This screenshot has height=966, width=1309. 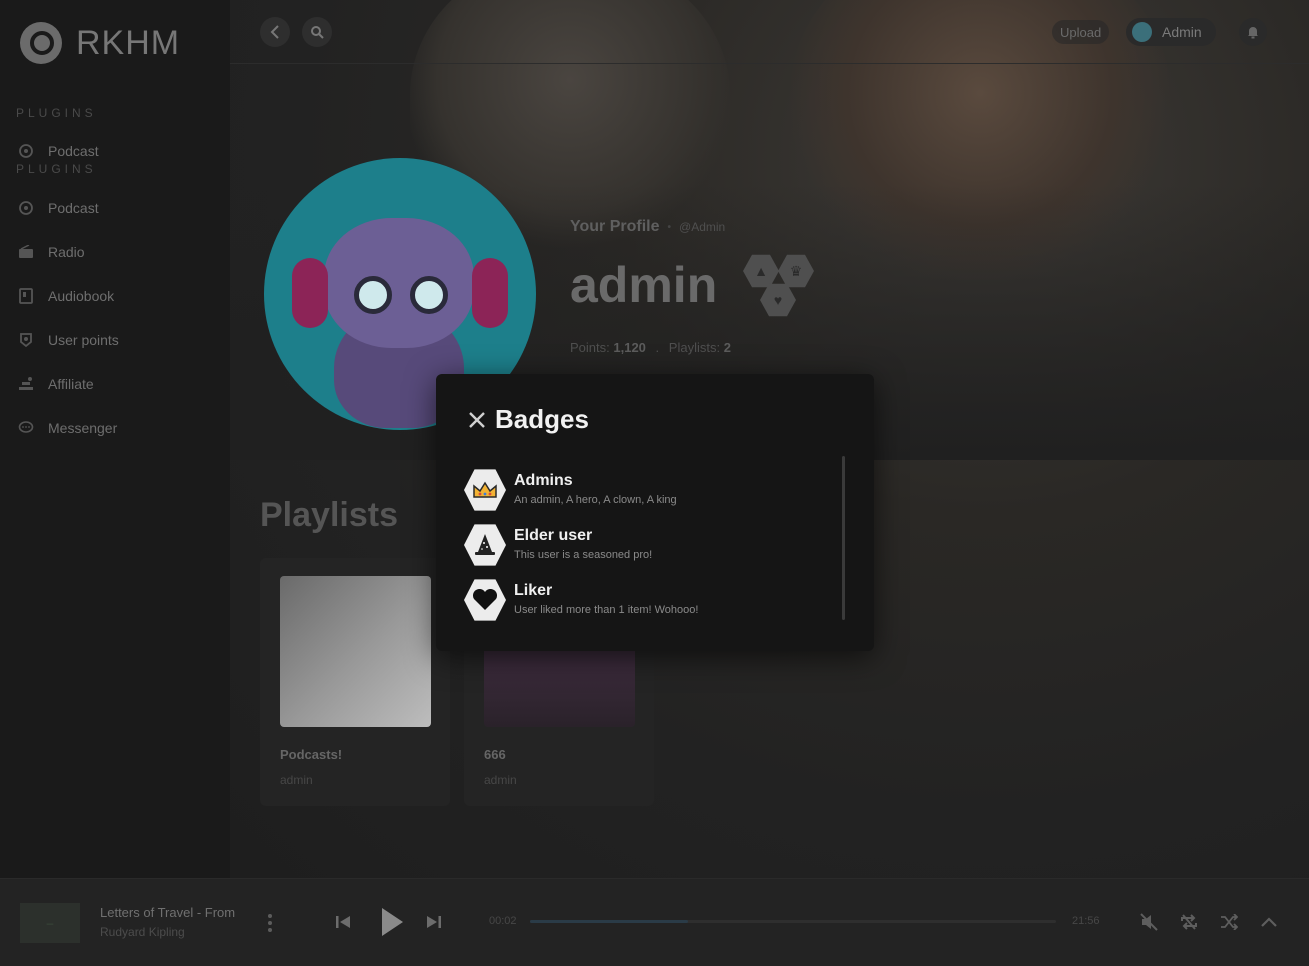 I want to click on avatar, so click(x=1142, y=32).